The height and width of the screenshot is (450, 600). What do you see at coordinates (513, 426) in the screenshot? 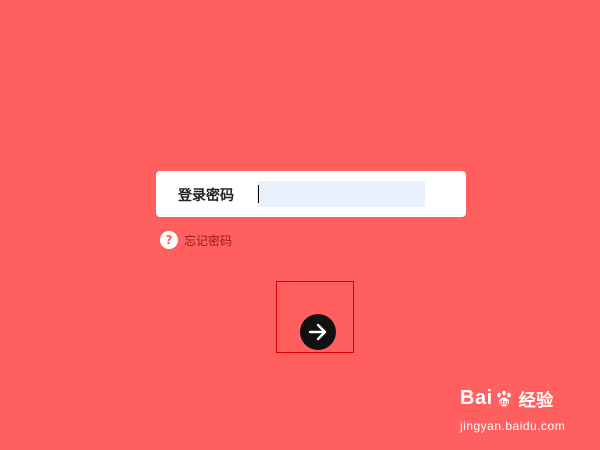
I see `watermark-domain: jingyan.baidu.com` at bounding box center [513, 426].